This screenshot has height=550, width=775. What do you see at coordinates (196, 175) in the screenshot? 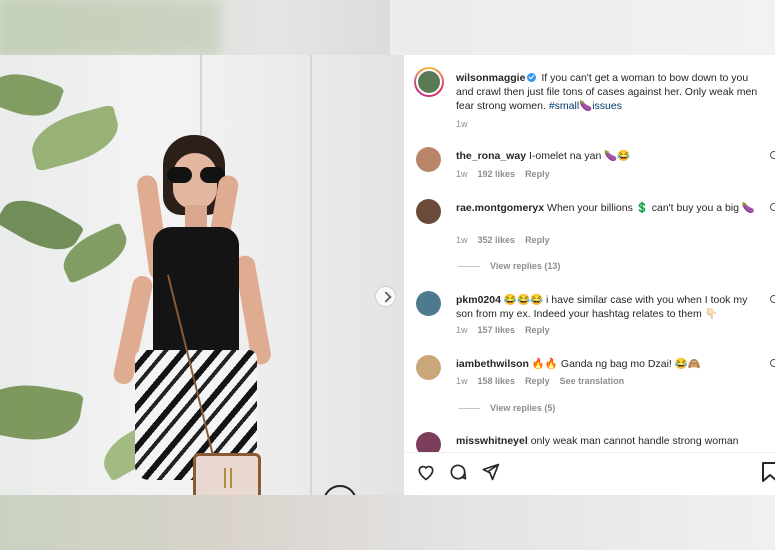
I see `sunglasses` at bounding box center [196, 175].